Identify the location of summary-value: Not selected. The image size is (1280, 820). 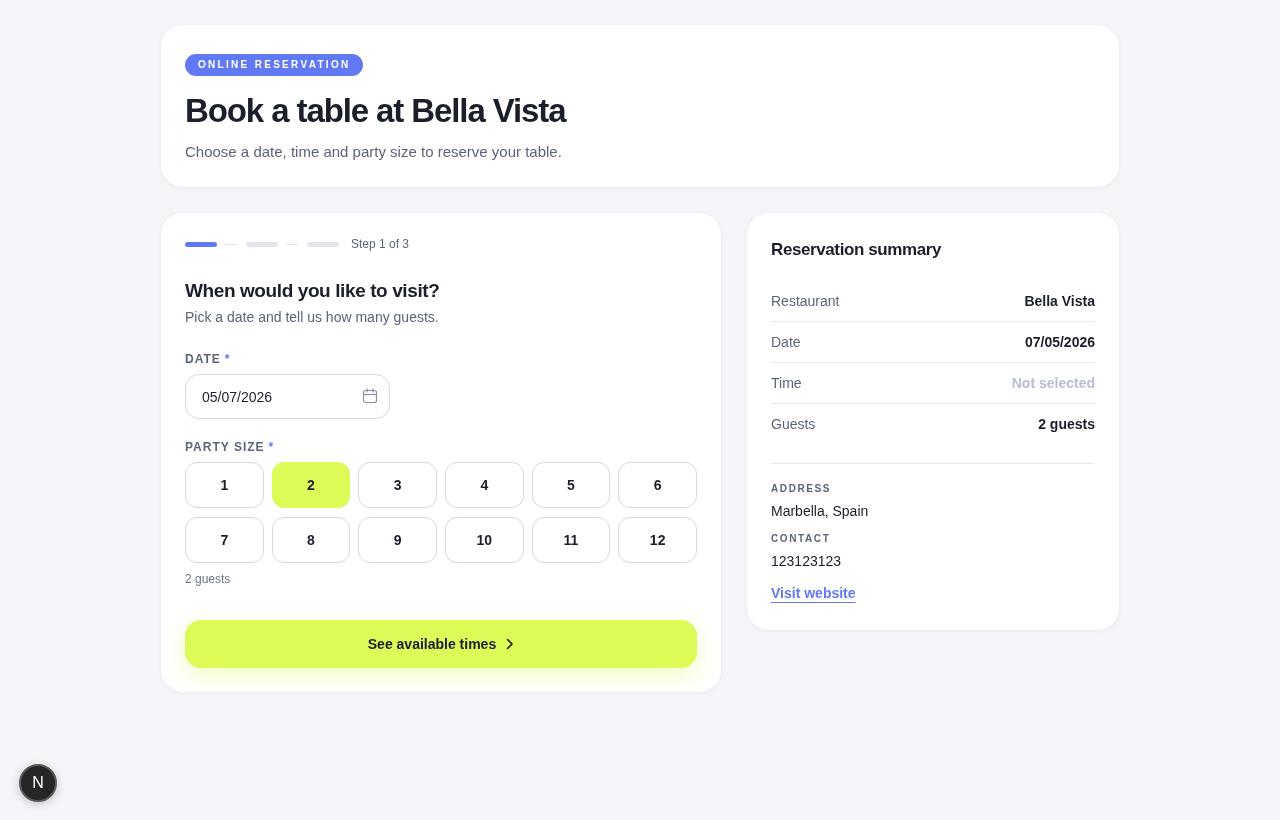
(1053, 383).